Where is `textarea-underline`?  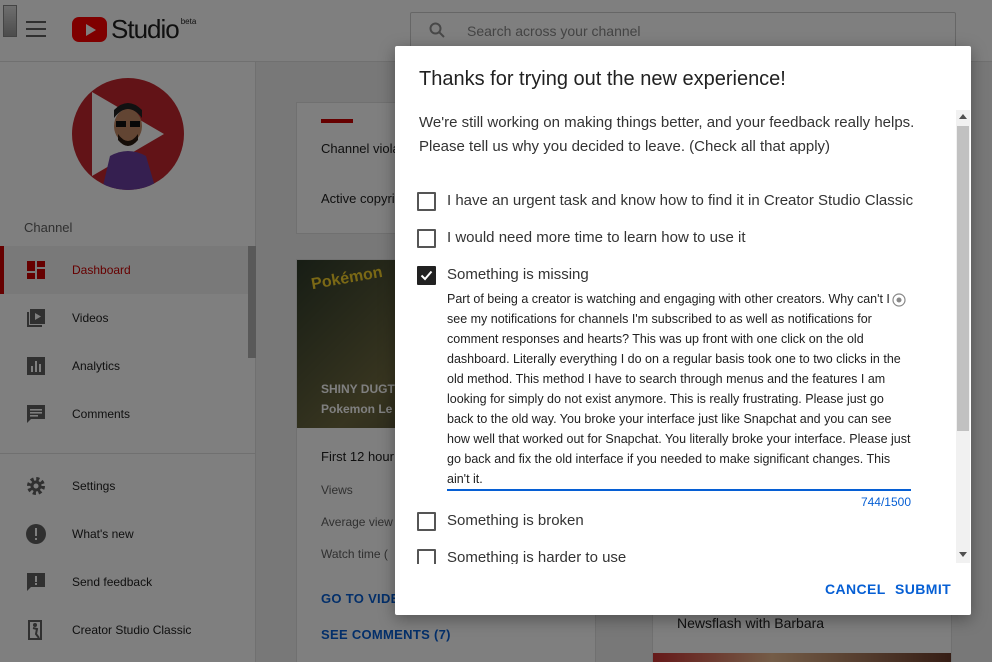
textarea-underline is located at coordinates (679, 490).